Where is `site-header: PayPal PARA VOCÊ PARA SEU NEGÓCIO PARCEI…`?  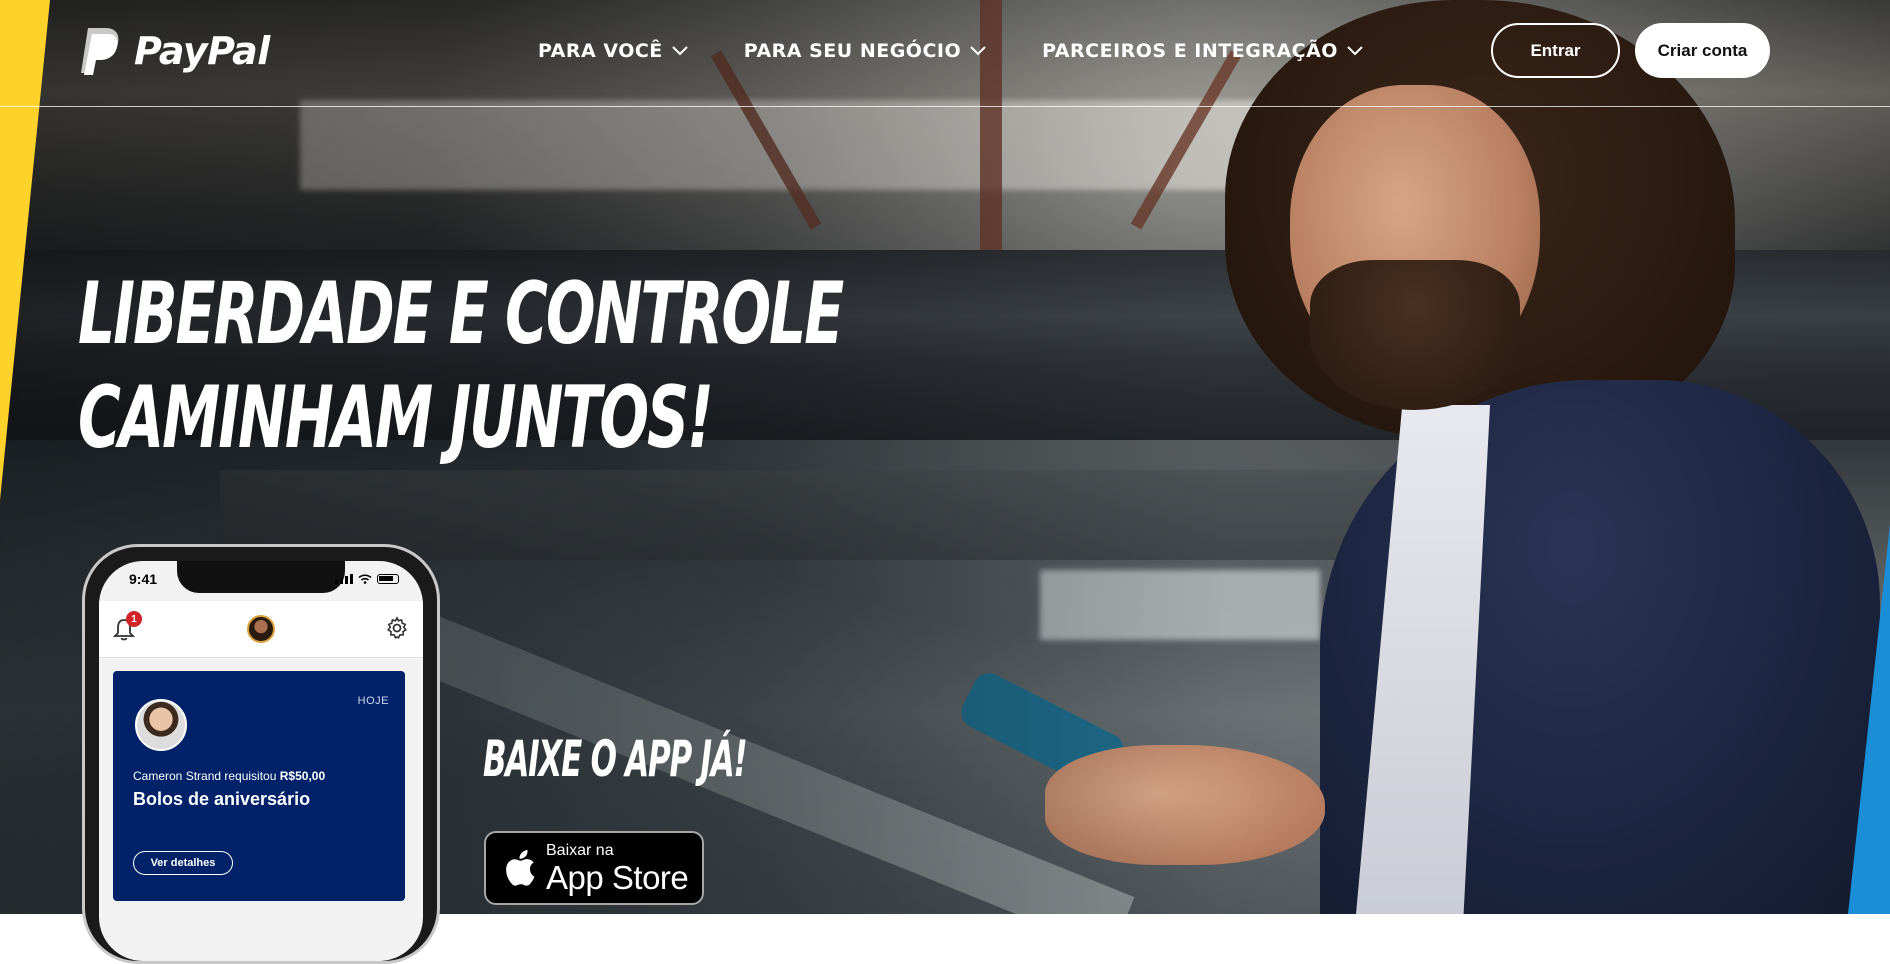
site-header: PayPal PARA VOCÊ PARA SEU NEGÓCIO PARCEI… is located at coordinates (945, 53).